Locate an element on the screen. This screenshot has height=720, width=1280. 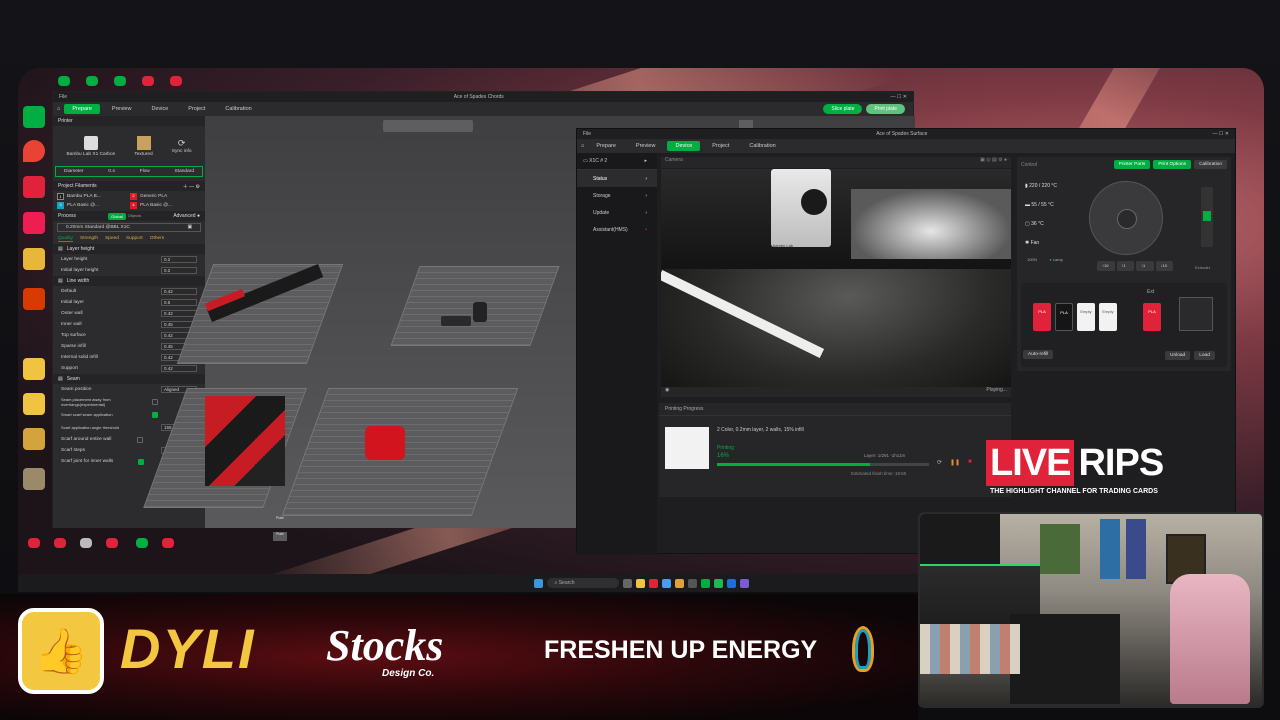
camera-icon is located at coordinates (34, 259).